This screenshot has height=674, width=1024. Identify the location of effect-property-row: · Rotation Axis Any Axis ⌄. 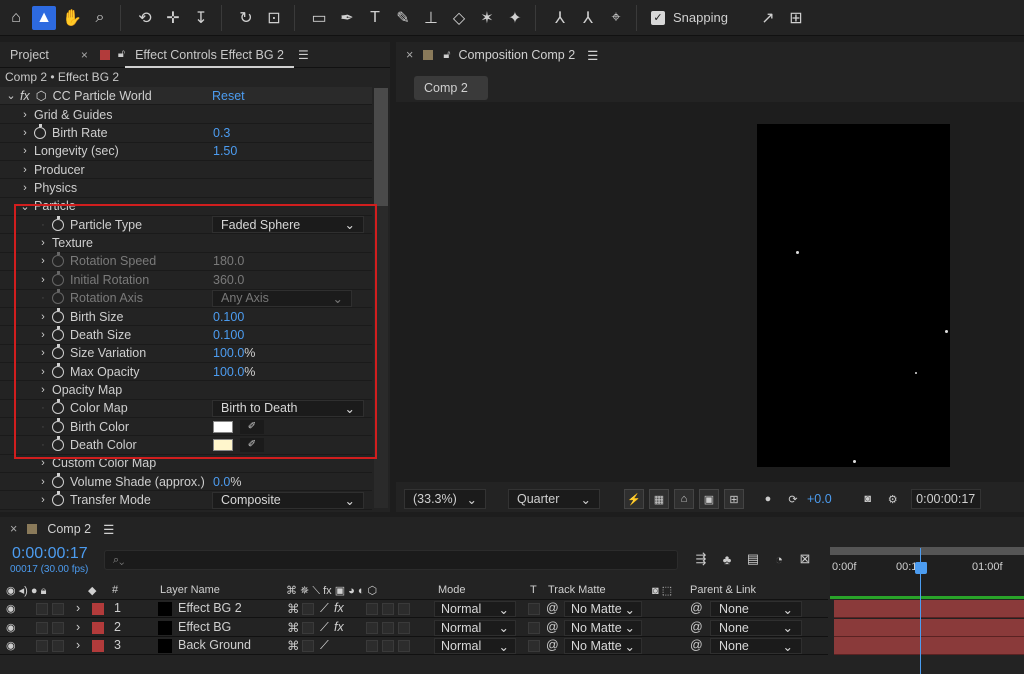
(186, 298).